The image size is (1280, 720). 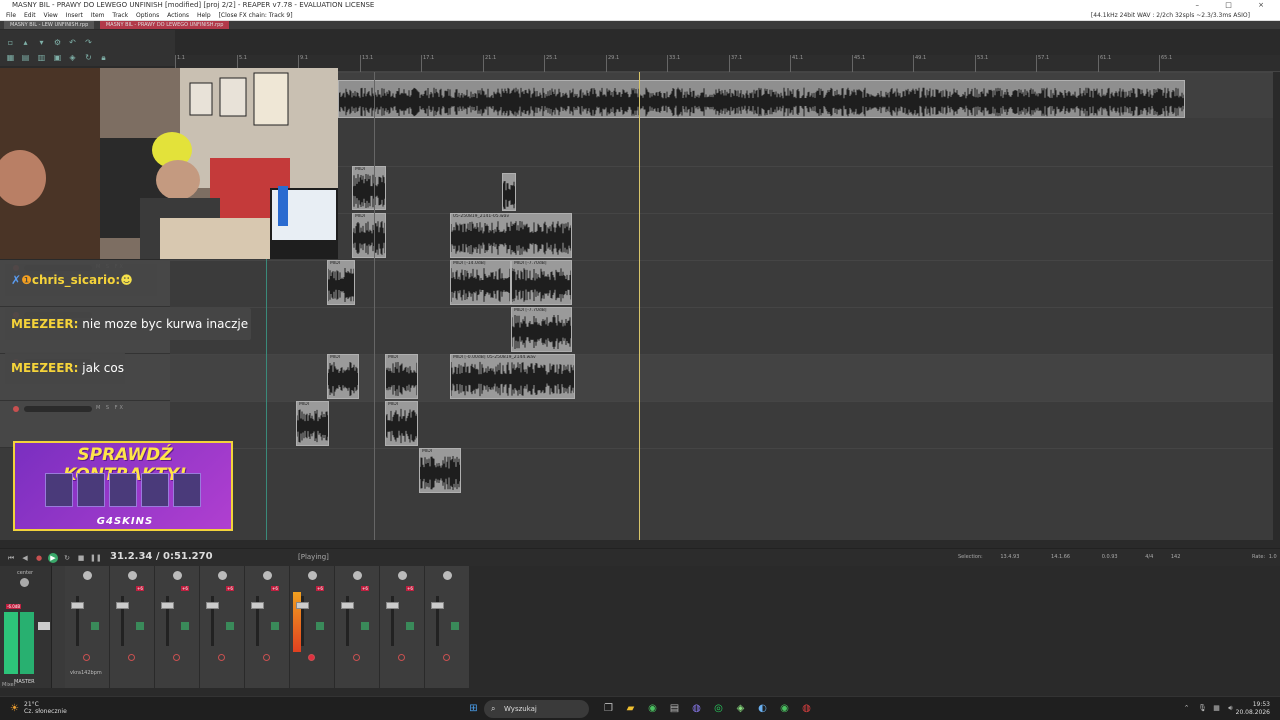 What do you see at coordinates (147, 15) in the screenshot?
I see `menu-options: Options` at bounding box center [147, 15].